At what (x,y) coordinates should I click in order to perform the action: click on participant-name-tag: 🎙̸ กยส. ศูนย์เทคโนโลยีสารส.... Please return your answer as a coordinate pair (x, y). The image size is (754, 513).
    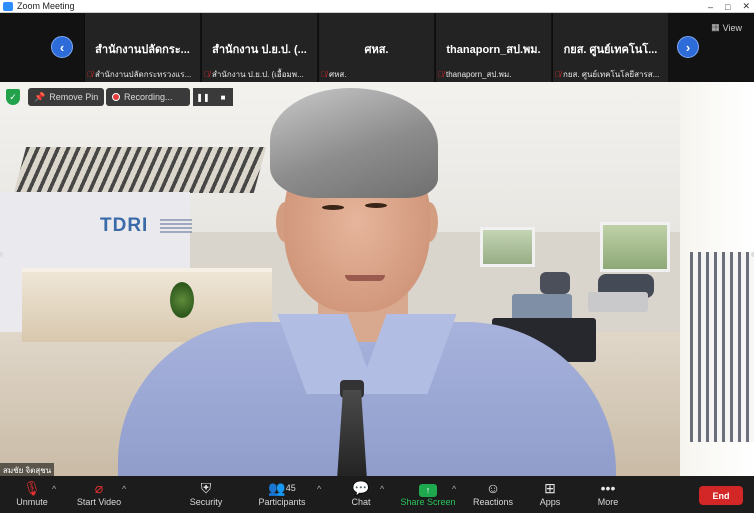
    Looking at the image, I should click on (610, 74).